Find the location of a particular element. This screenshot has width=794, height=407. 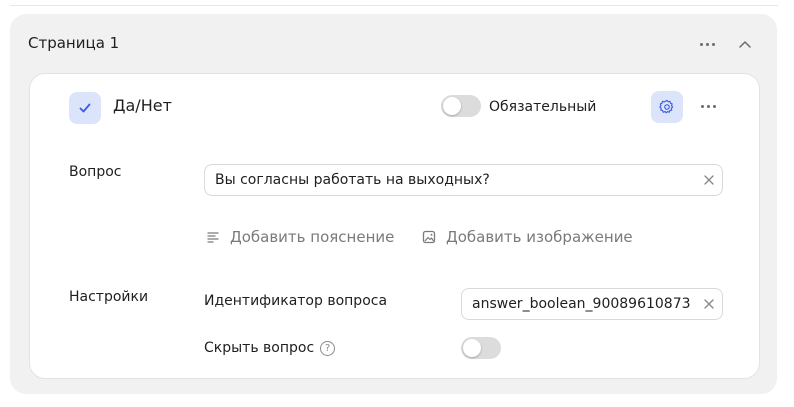

text-lines-icon is located at coordinates (213, 237).